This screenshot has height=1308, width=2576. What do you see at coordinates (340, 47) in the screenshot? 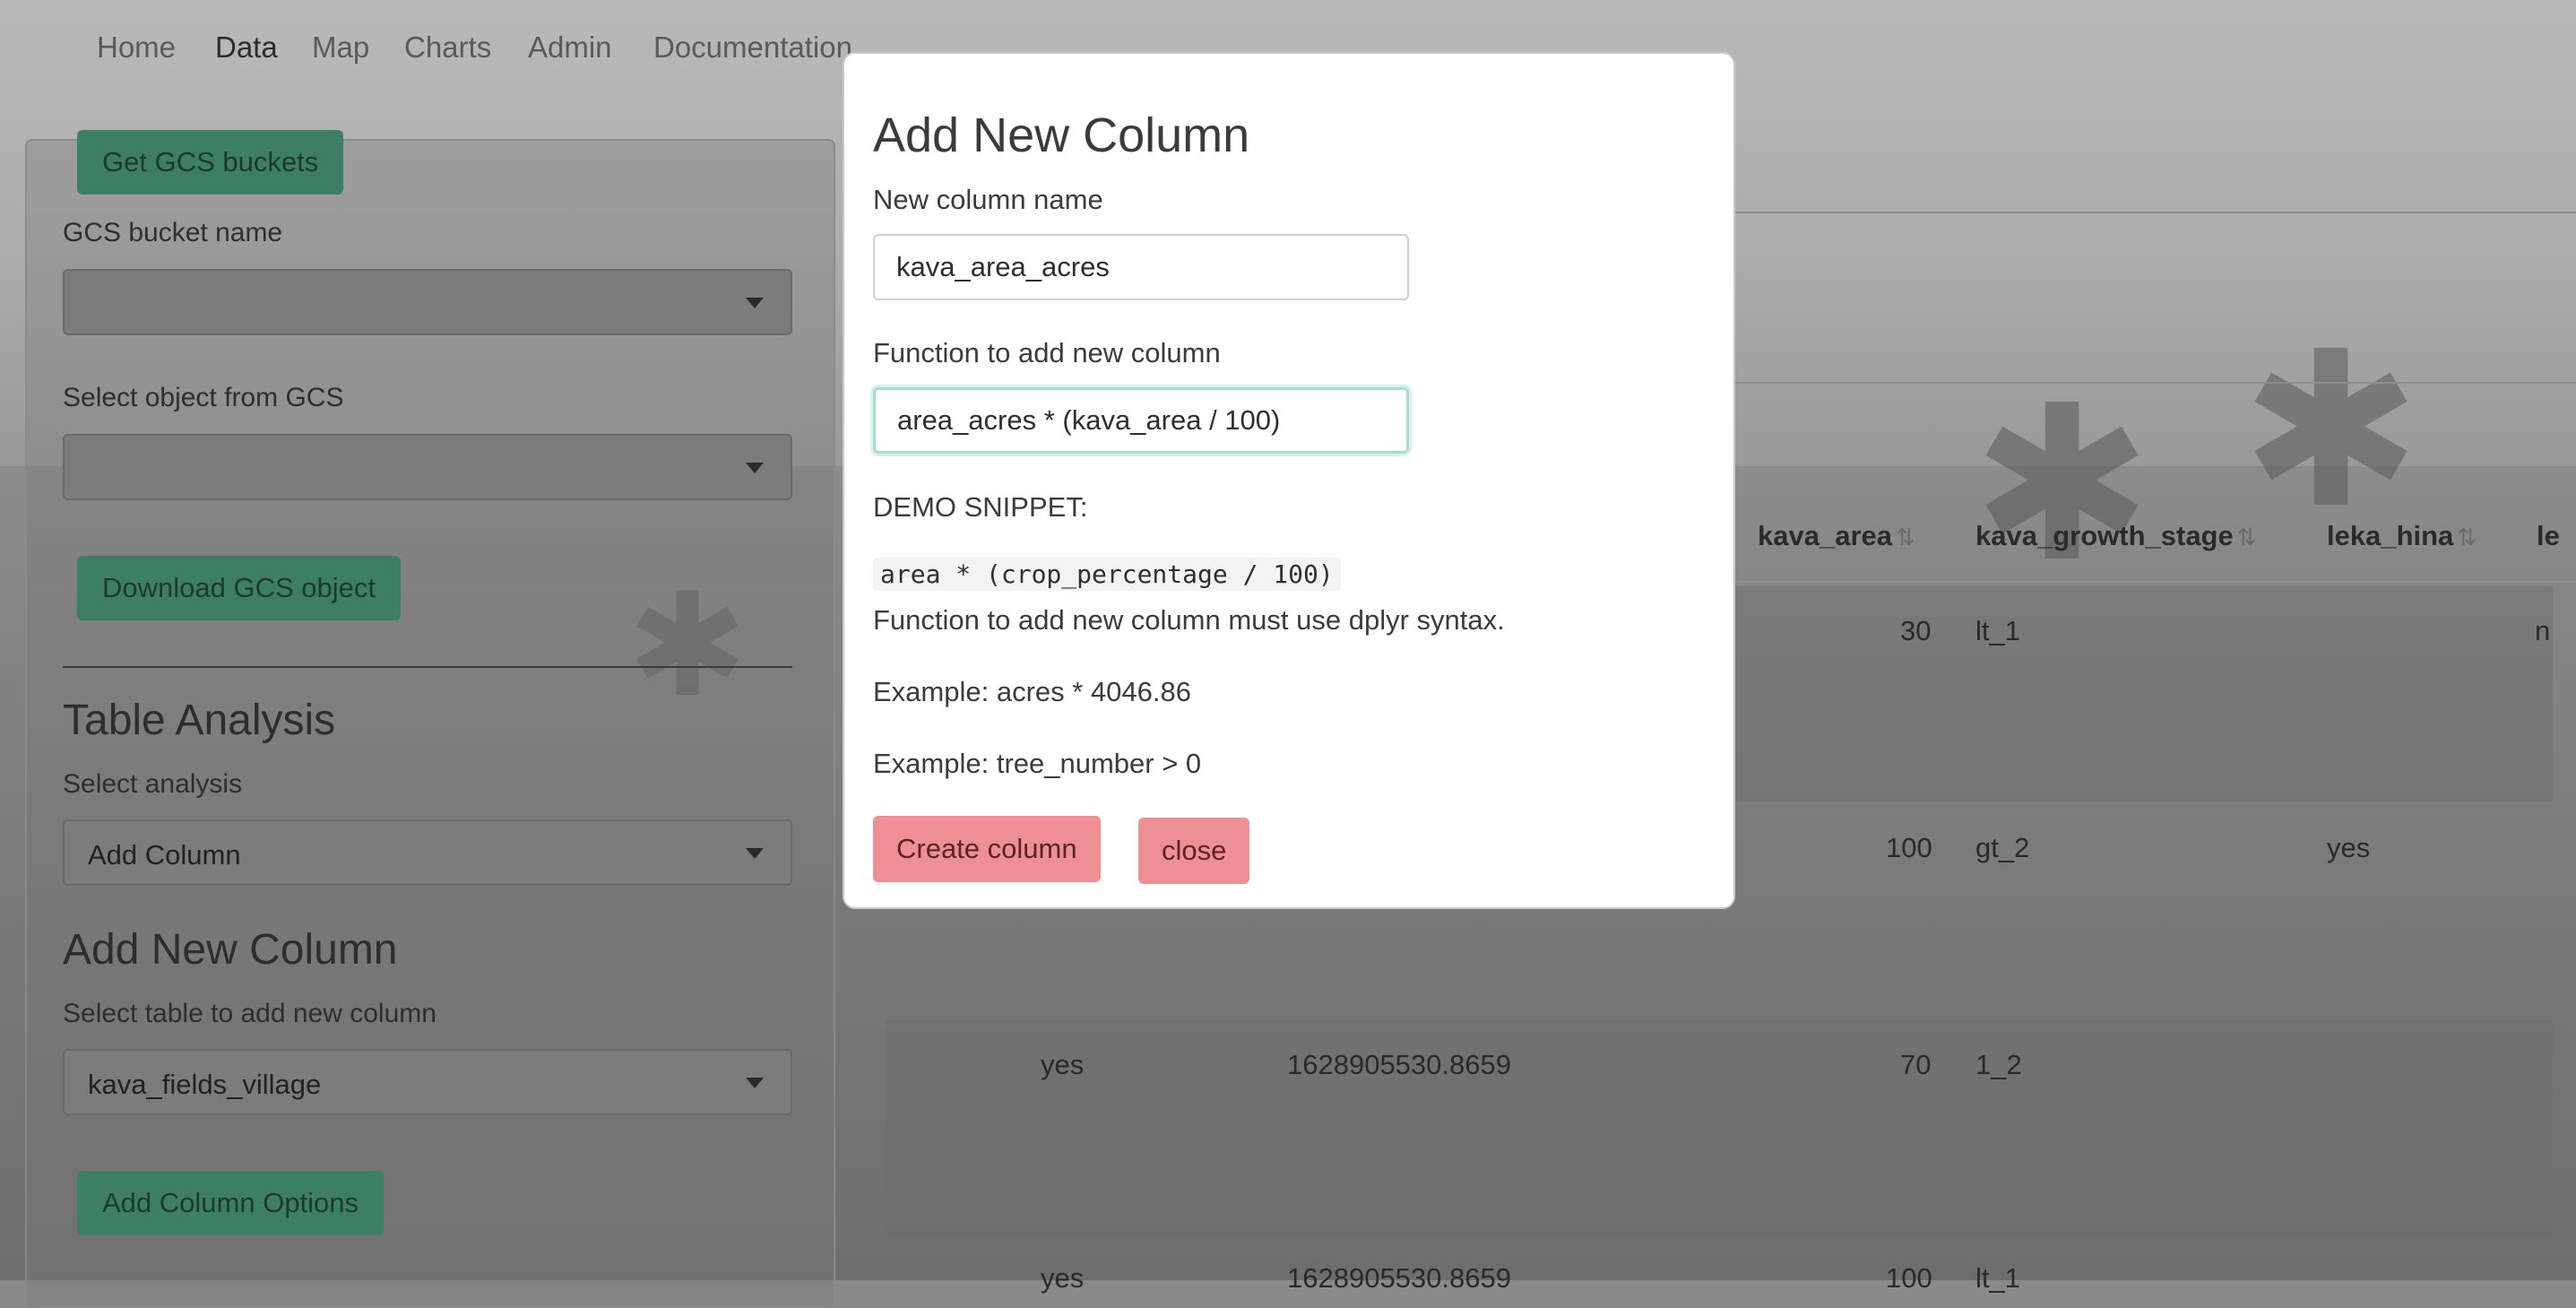
I see `nav-map: Map` at bounding box center [340, 47].